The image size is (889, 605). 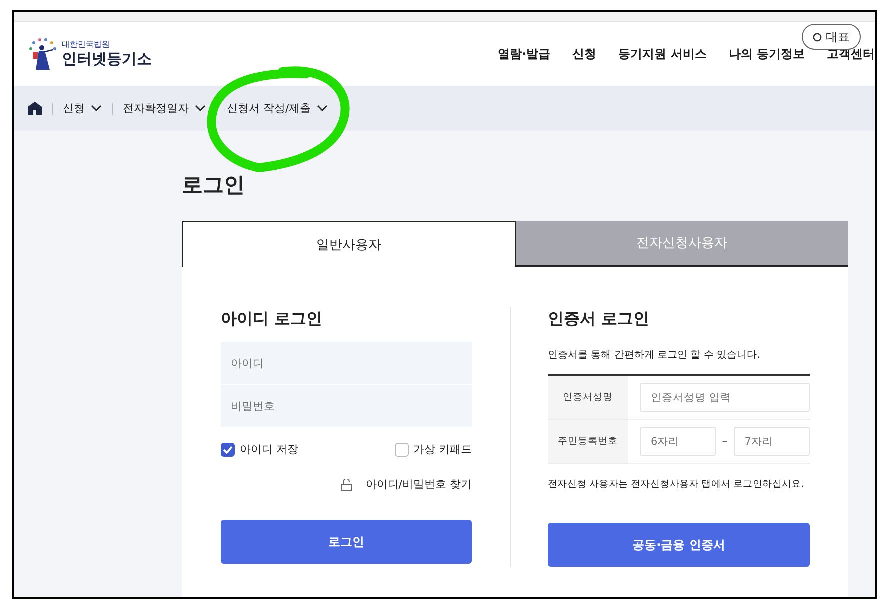 I want to click on note: 전자신청 사용자는 전자신청사용자 탭에서 로그인하십시요., so click(x=677, y=484).